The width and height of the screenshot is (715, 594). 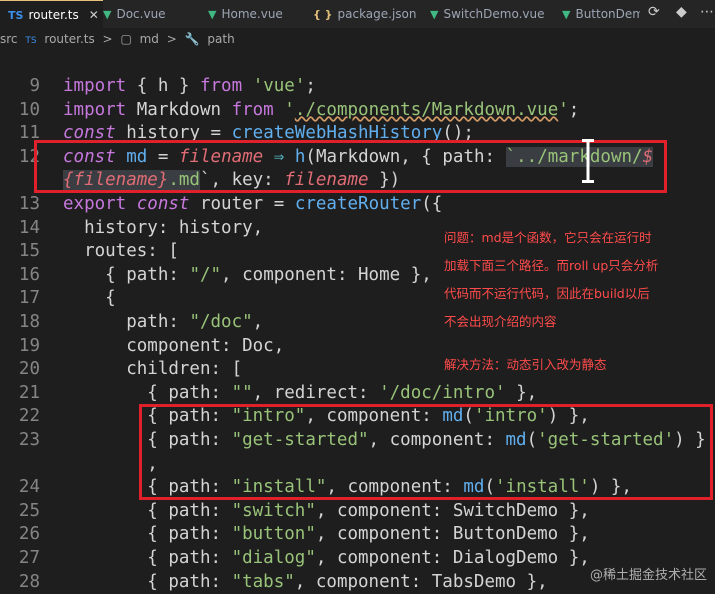 What do you see at coordinates (29, 487) in the screenshot?
I see `line-number: 24` at bounding box center [29, 487].